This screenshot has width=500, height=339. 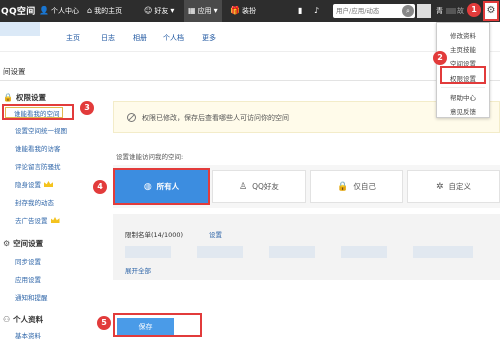 I want to click on callout-badge-1: 1, so click(x=474, y=10).